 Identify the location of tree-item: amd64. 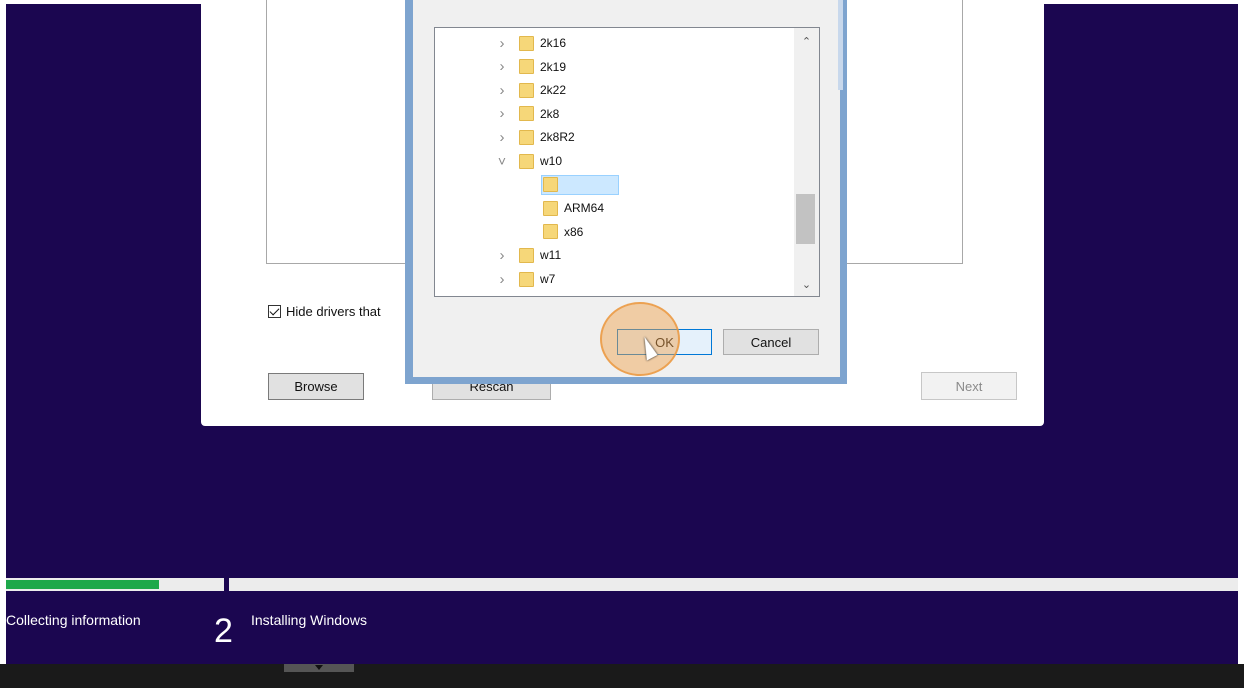
(580, 185).